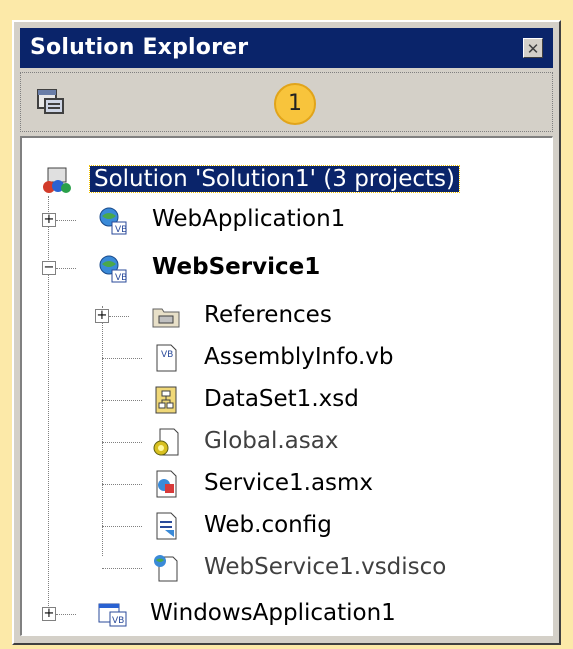 This screenshot has width=573, height=649. I want to click on vsdisco-file-icon, so click(166, 568).